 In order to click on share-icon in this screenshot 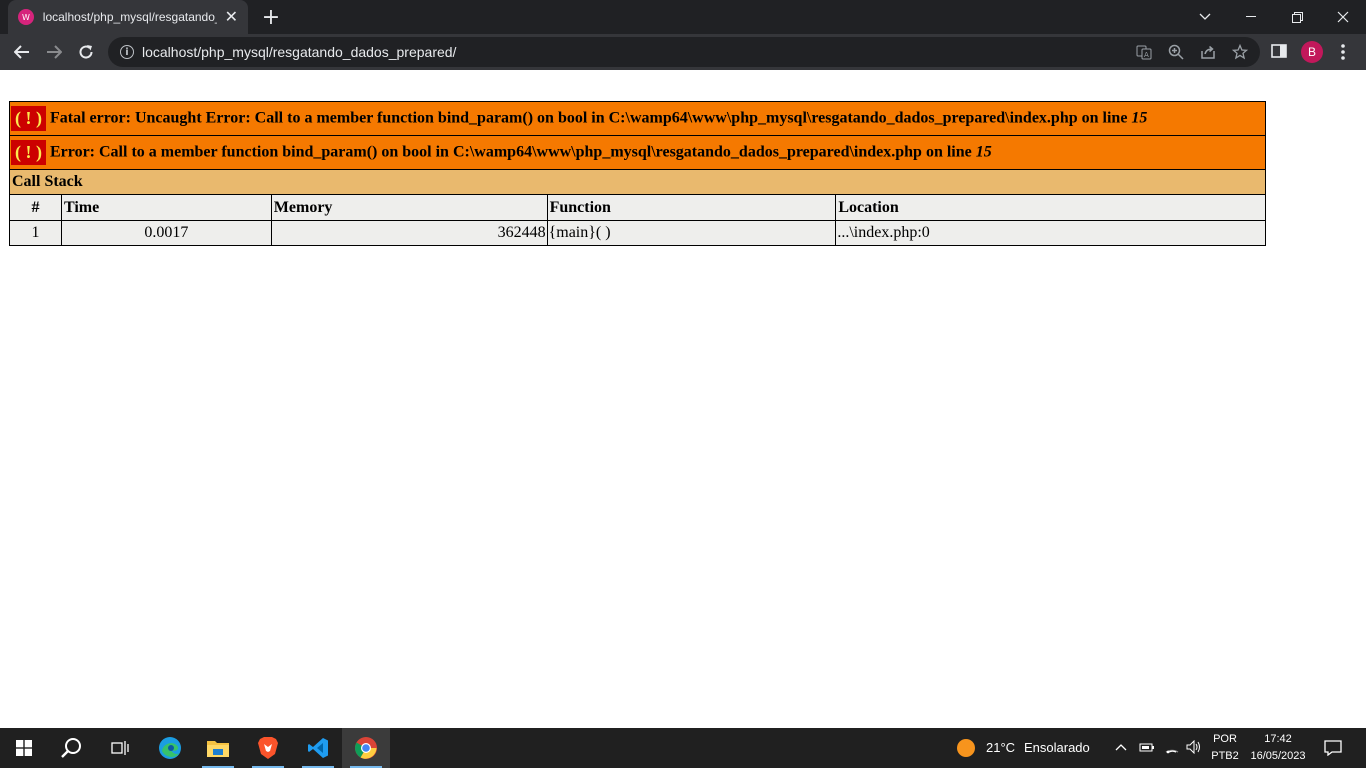, I will do `click(1208, 52)`.